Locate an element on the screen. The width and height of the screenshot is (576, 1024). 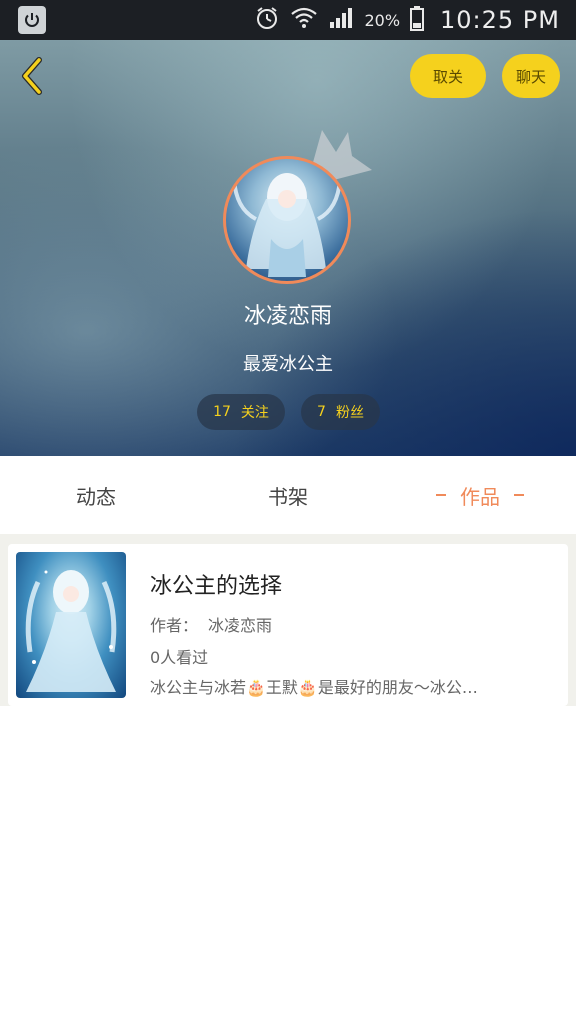
battery-percent: 20% is located at coordinates (382, 20).